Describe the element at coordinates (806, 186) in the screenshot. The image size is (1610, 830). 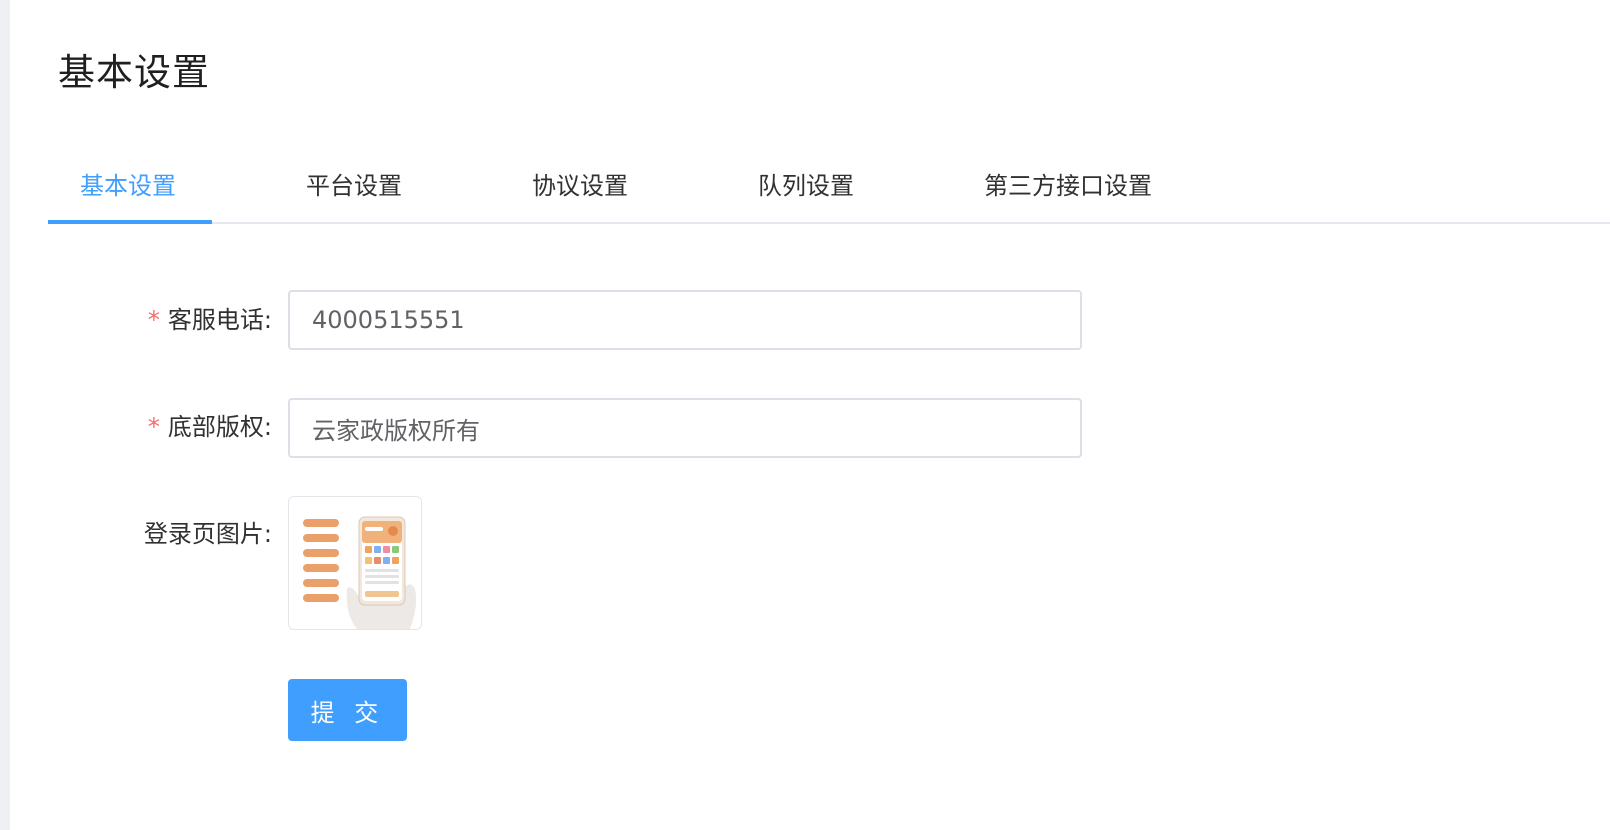
I see `tab-queue-settings: 队列设置` at that location.